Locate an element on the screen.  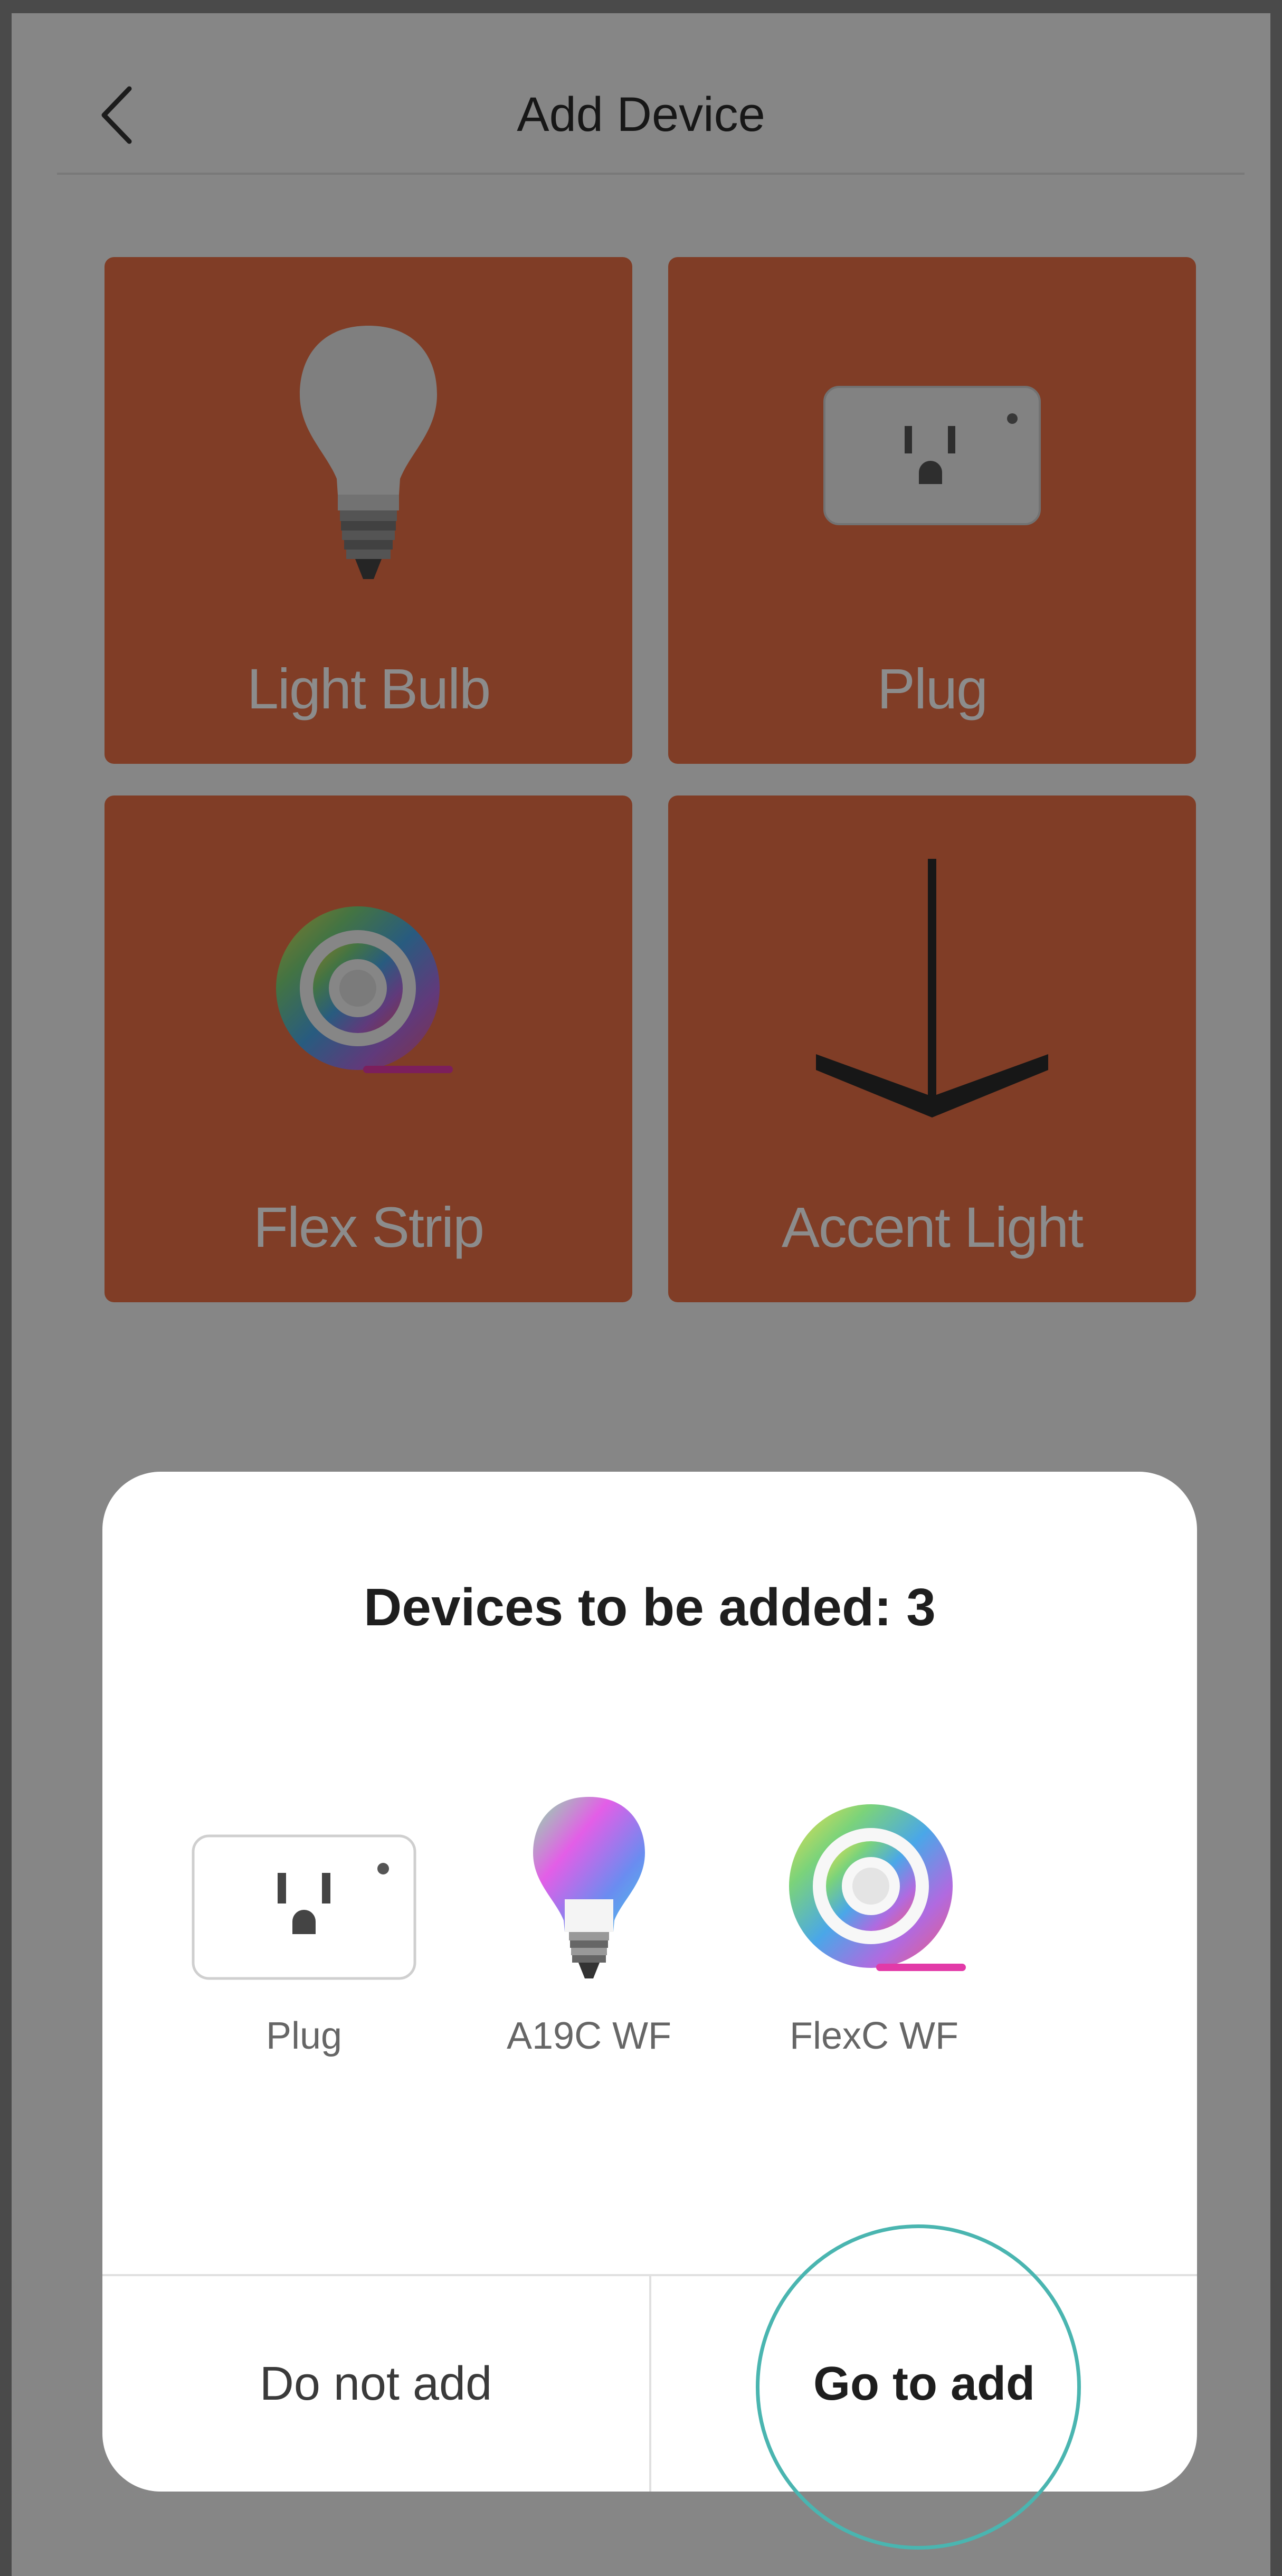
device-label: Plug is located at coordinates (304, 2036).